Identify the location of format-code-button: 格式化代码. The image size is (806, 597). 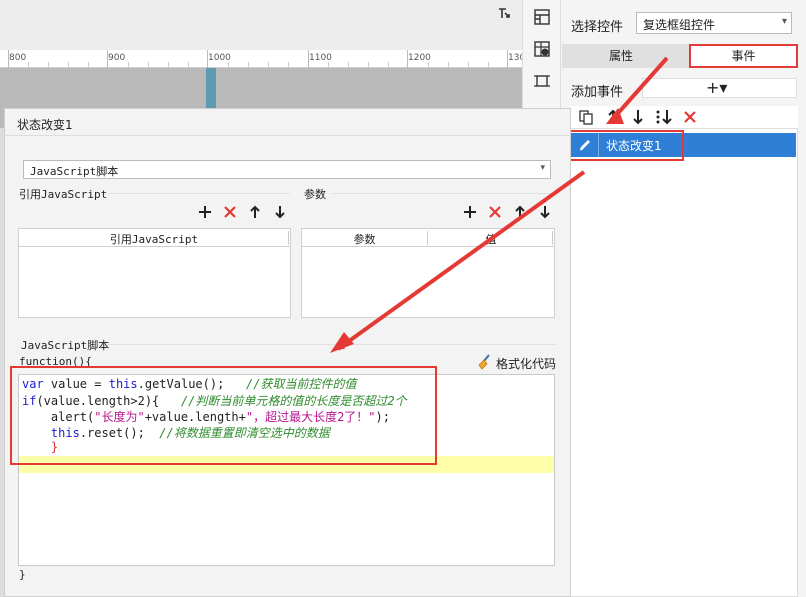
(516, 363).